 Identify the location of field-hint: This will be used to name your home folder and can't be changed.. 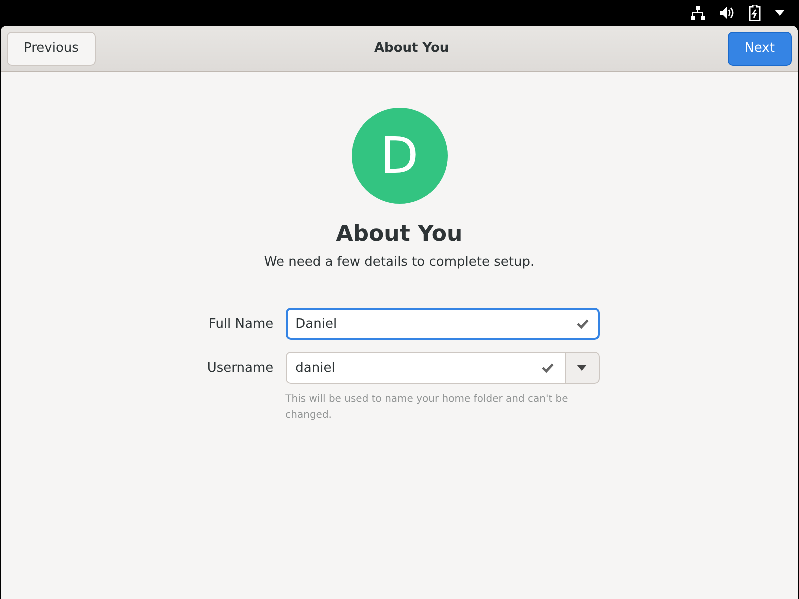
(428, 408).